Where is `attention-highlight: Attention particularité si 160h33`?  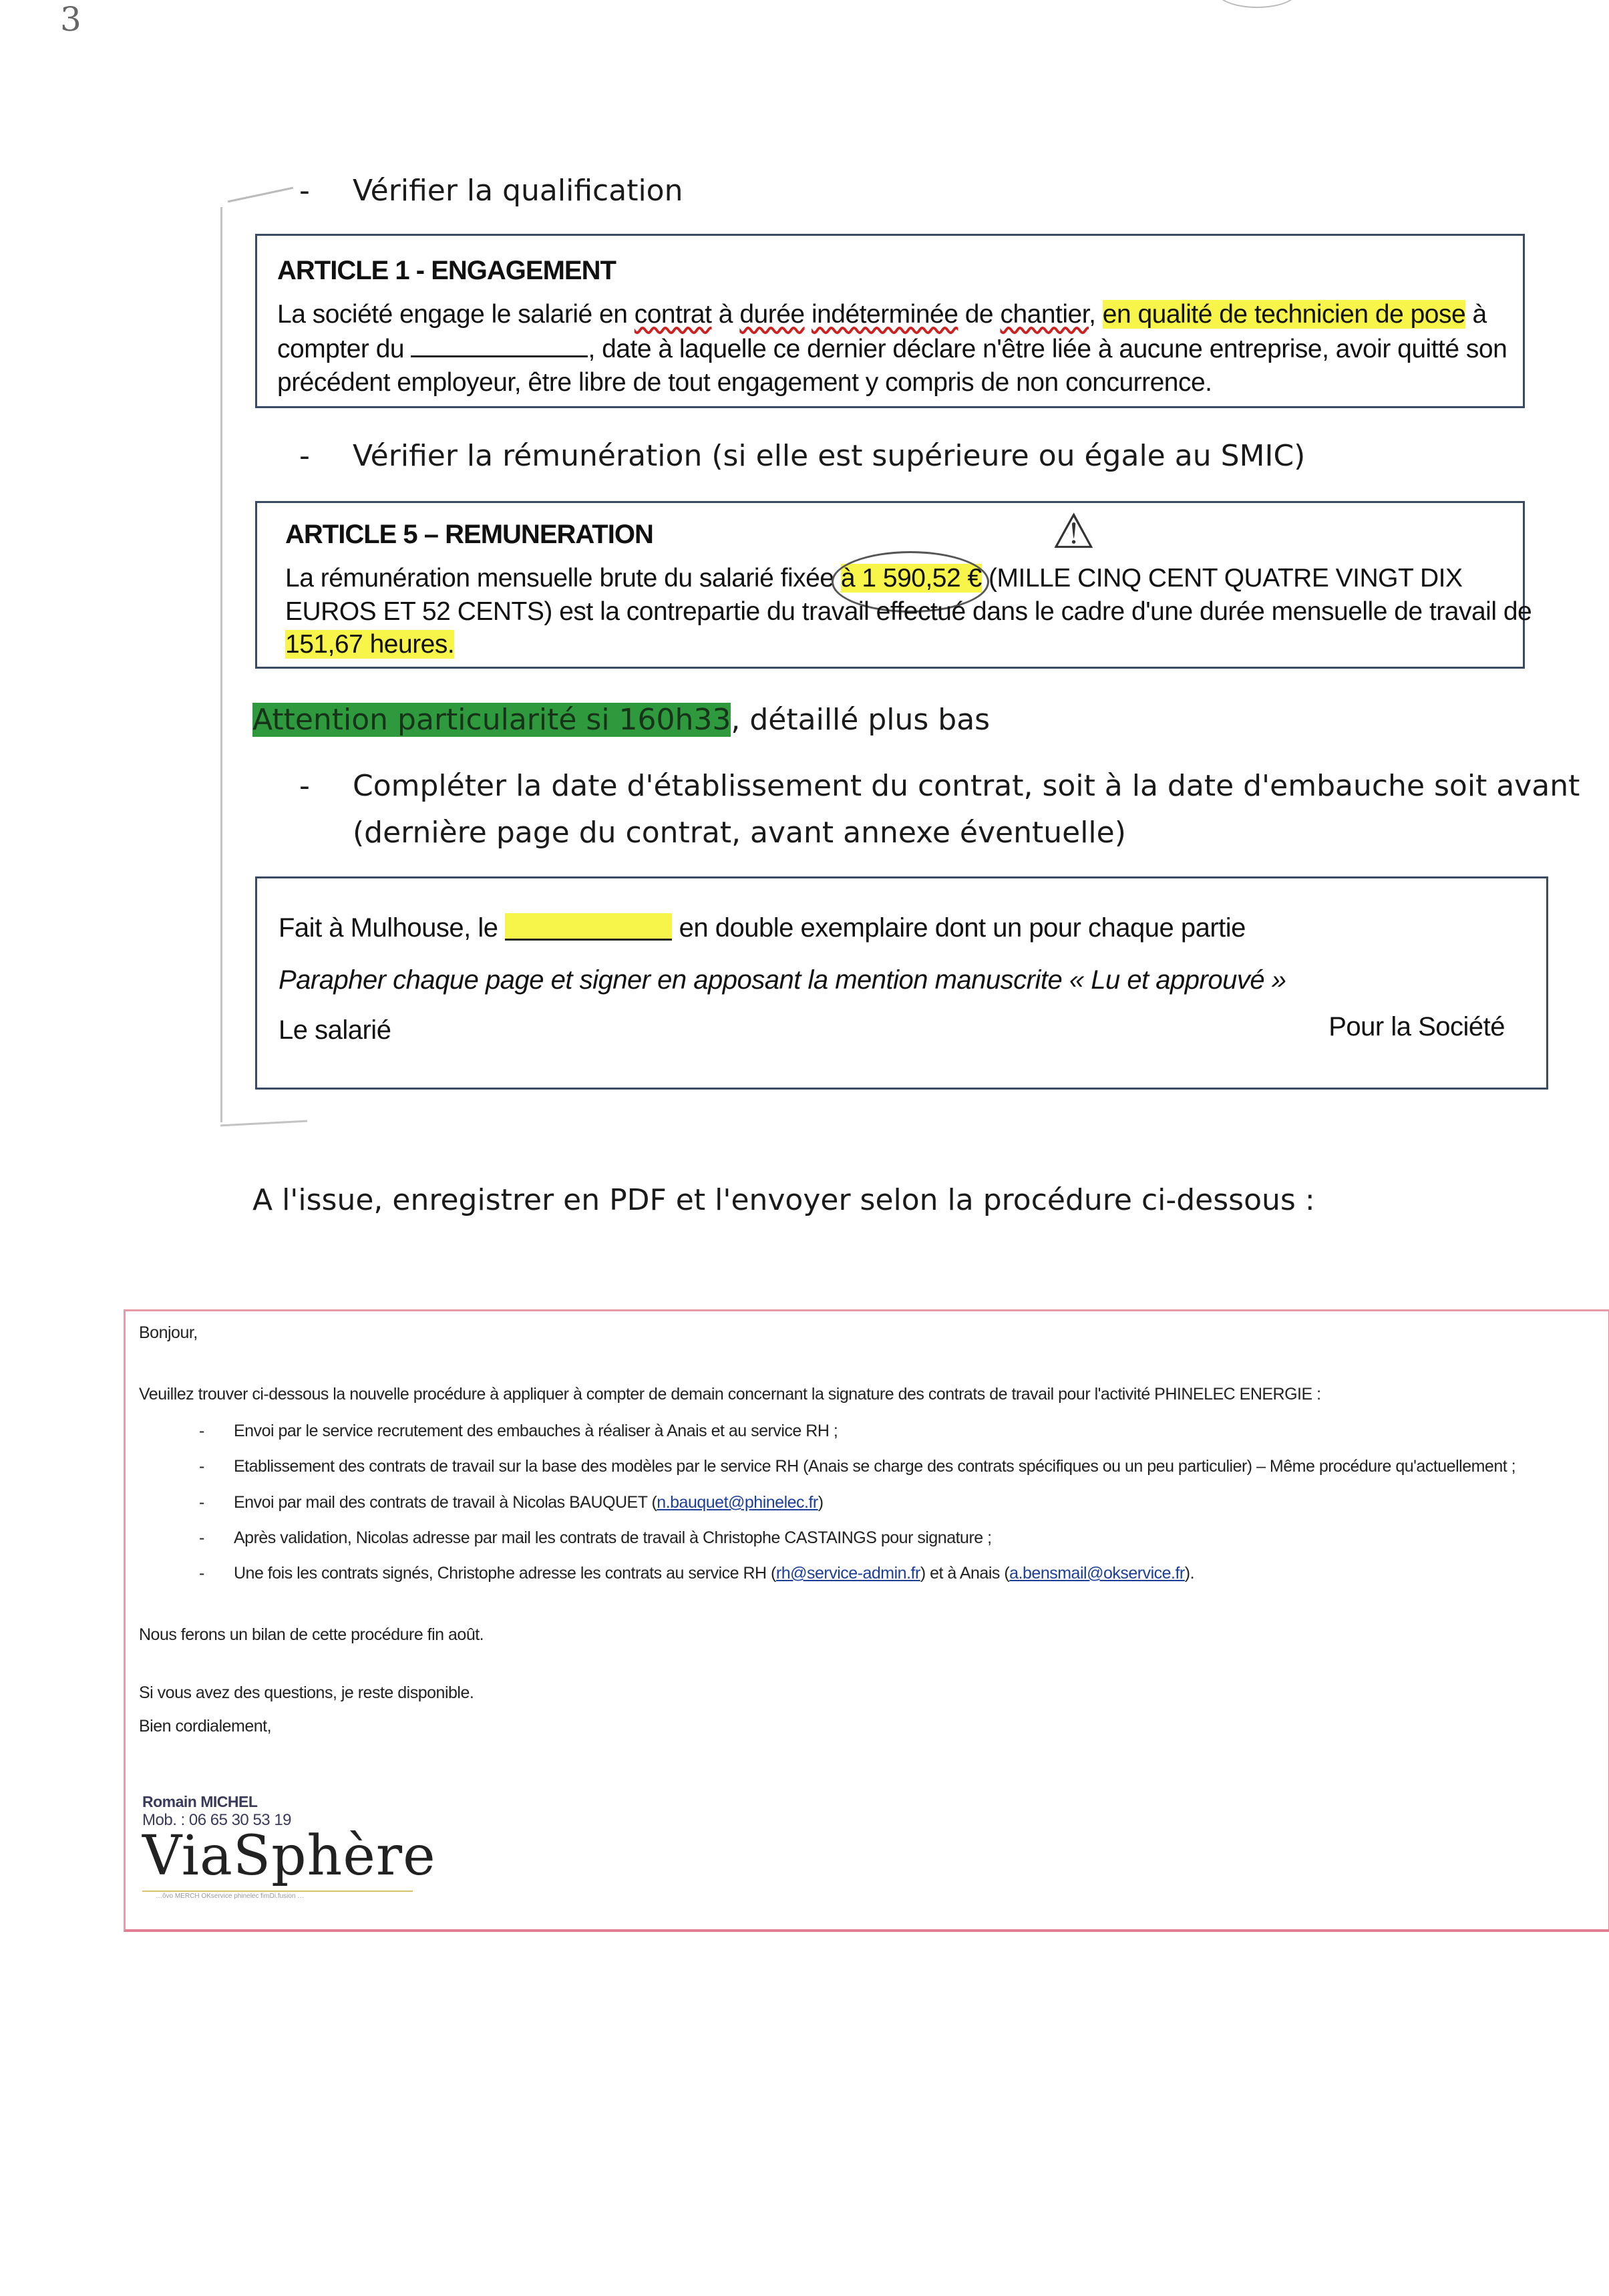
attention-highlight: Attention particularité si 160h33 is located at coordinates (491, 720).